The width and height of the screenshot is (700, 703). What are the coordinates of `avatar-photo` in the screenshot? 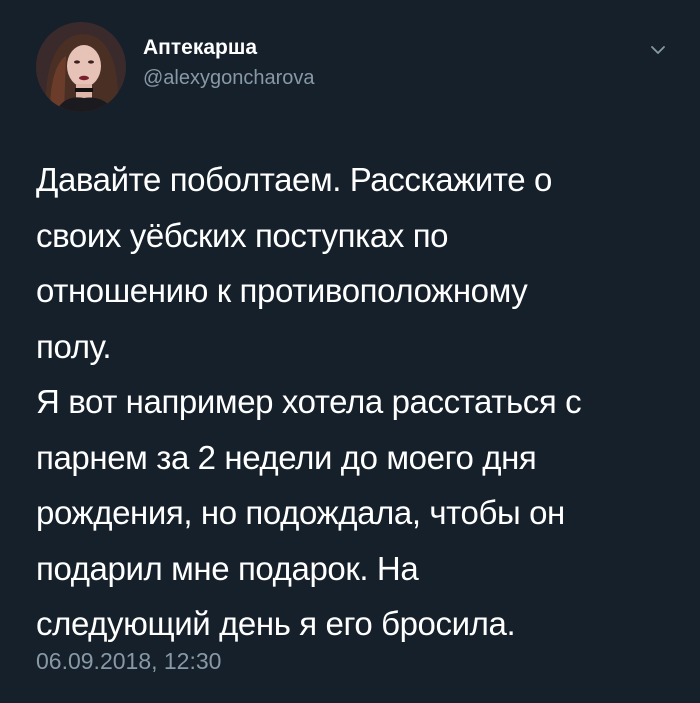 It's located at (81, 67).